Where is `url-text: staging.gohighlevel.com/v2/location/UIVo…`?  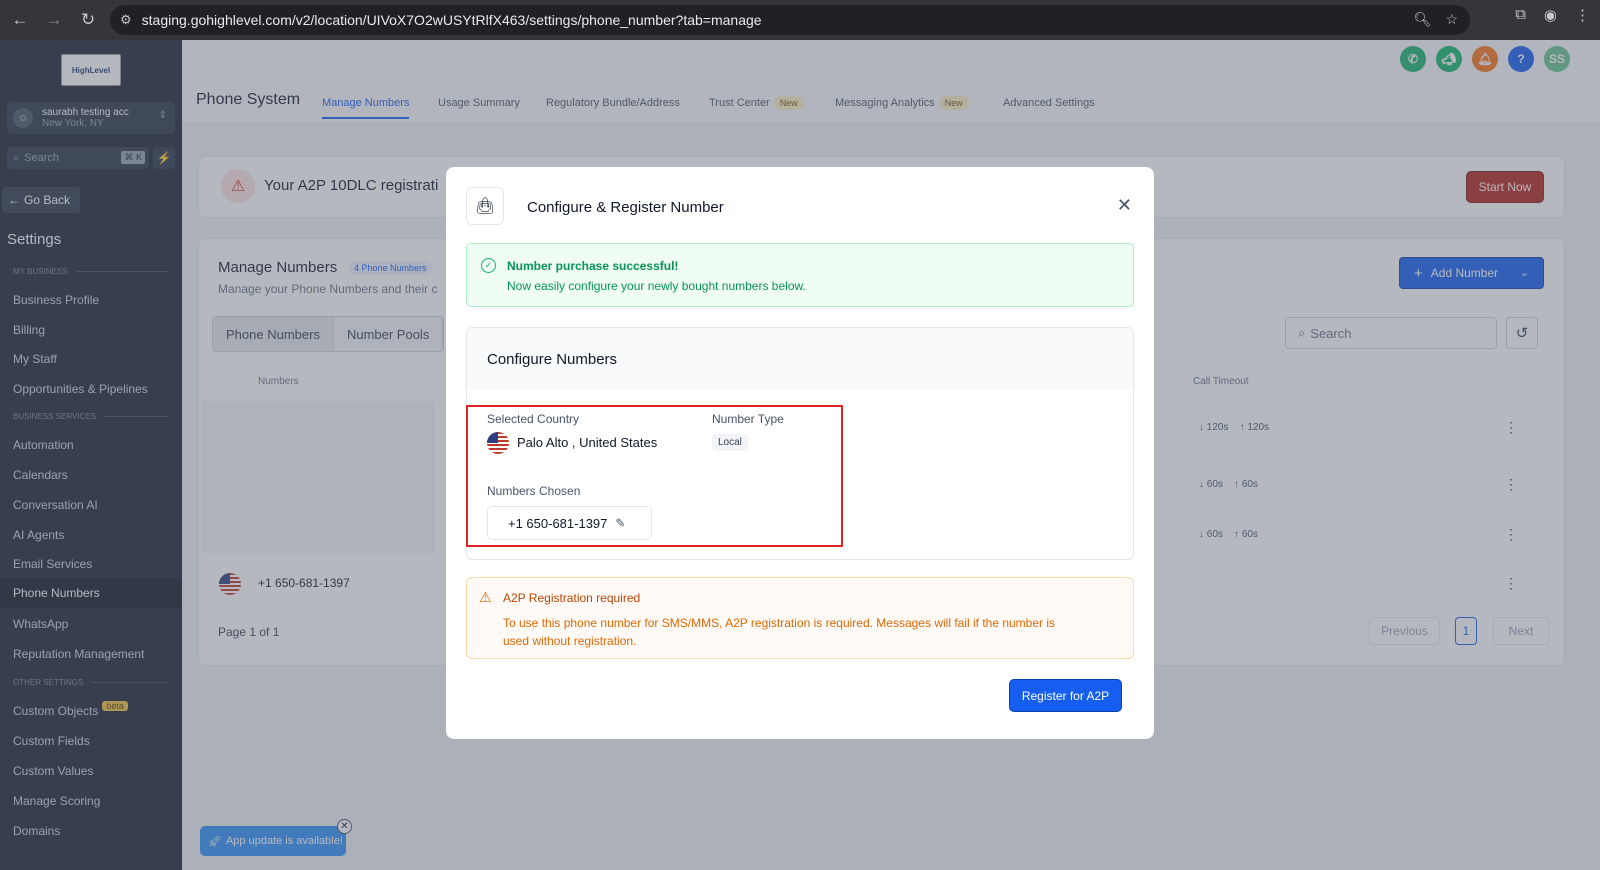
url-text: staging.gohighlevel.com/v2/location/UIVo… is located at coordinates (451, 20).